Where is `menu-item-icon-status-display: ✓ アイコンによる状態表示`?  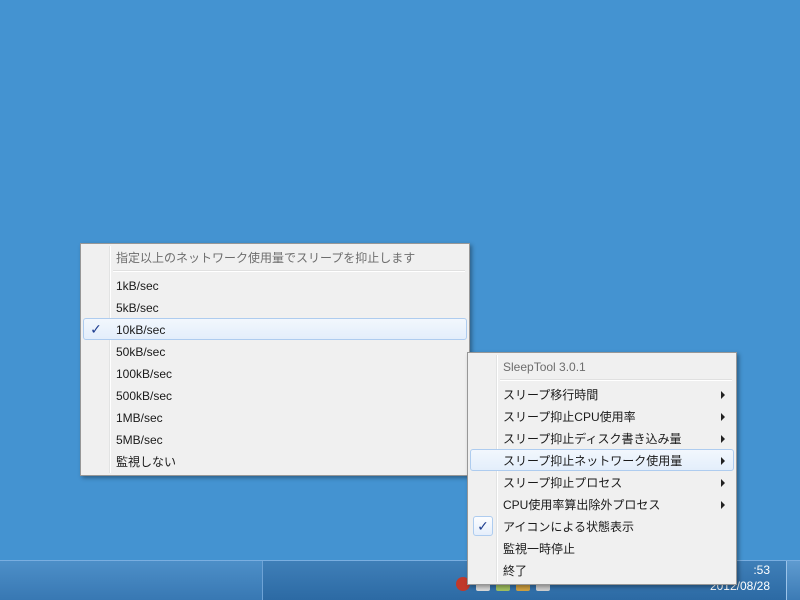
menu-item-icon-status-display: ✓ アイコンによる状態表示 is located at coordinates (602, 526).